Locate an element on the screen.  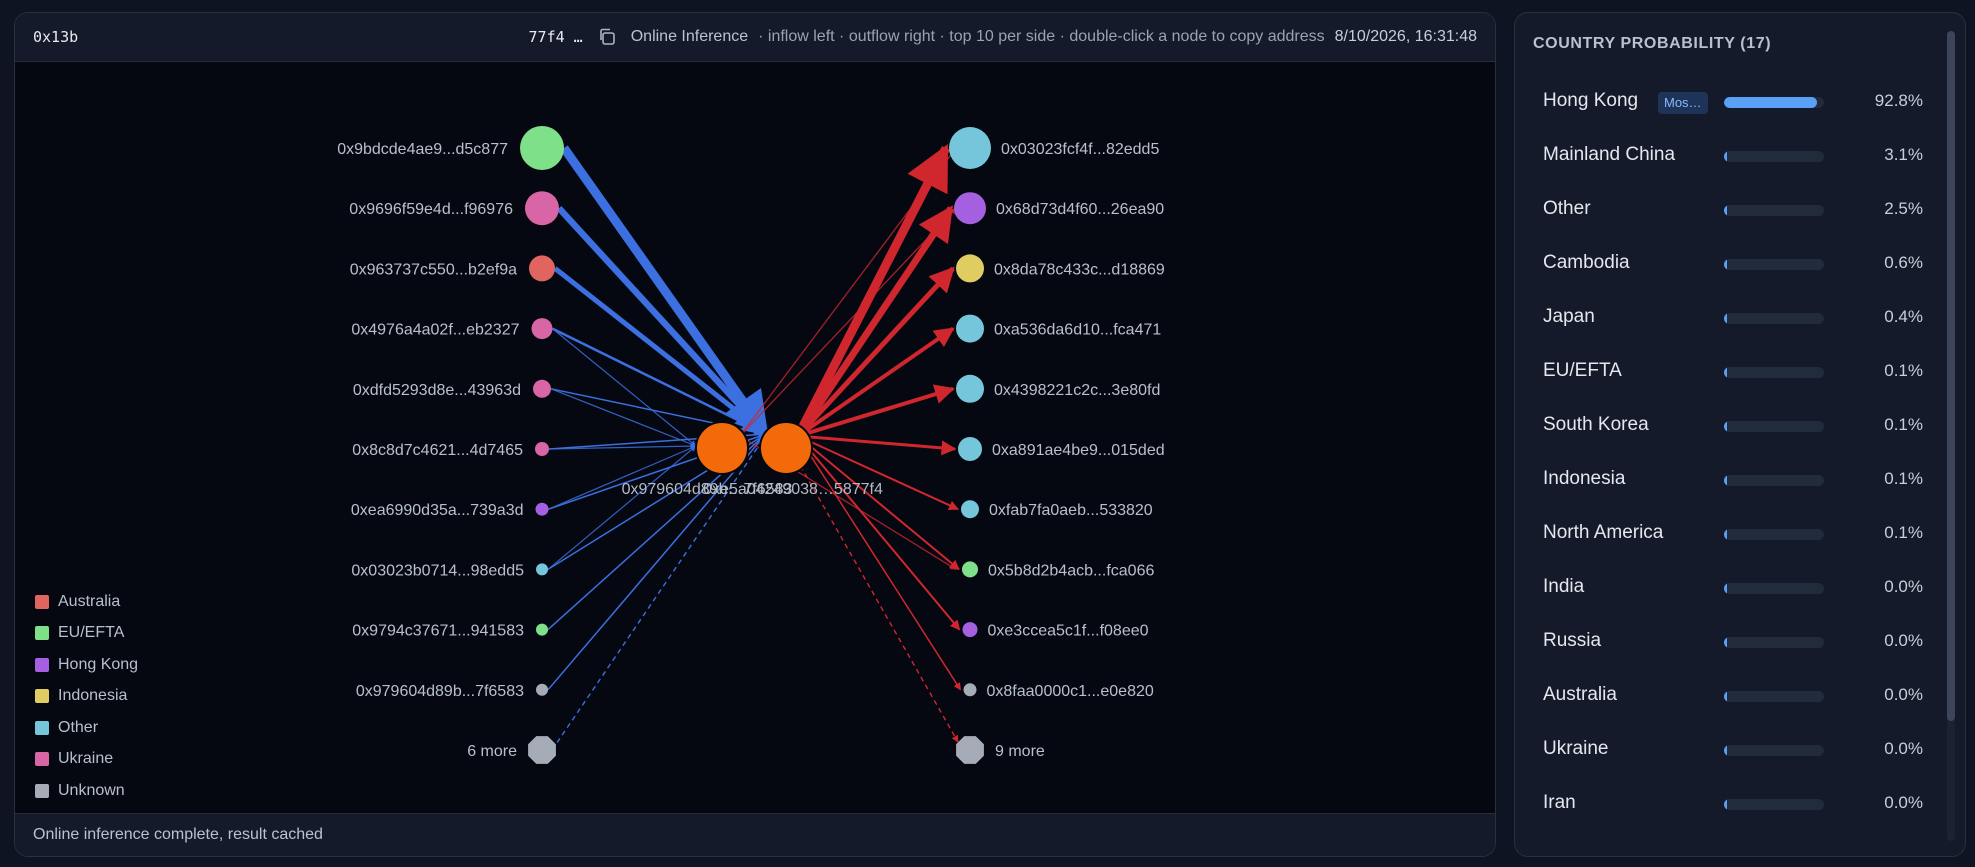
country-name: Iran is located at coordinates (1559, 802).